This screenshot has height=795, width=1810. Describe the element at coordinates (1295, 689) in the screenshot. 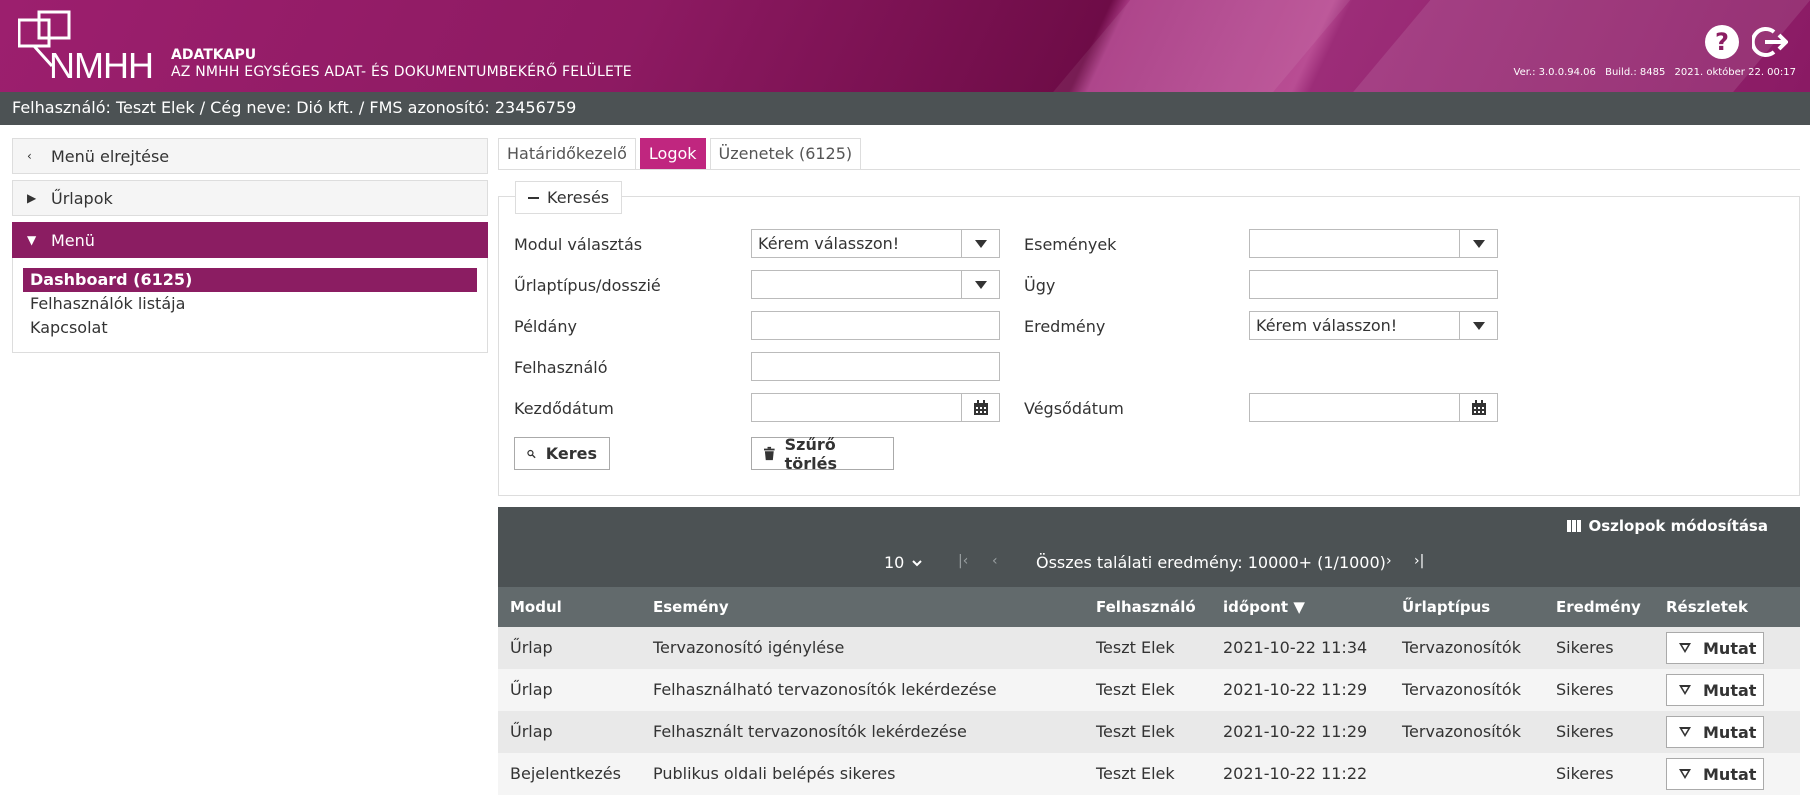

I see `cell-time: 2021-10-22 11:29` at that location.